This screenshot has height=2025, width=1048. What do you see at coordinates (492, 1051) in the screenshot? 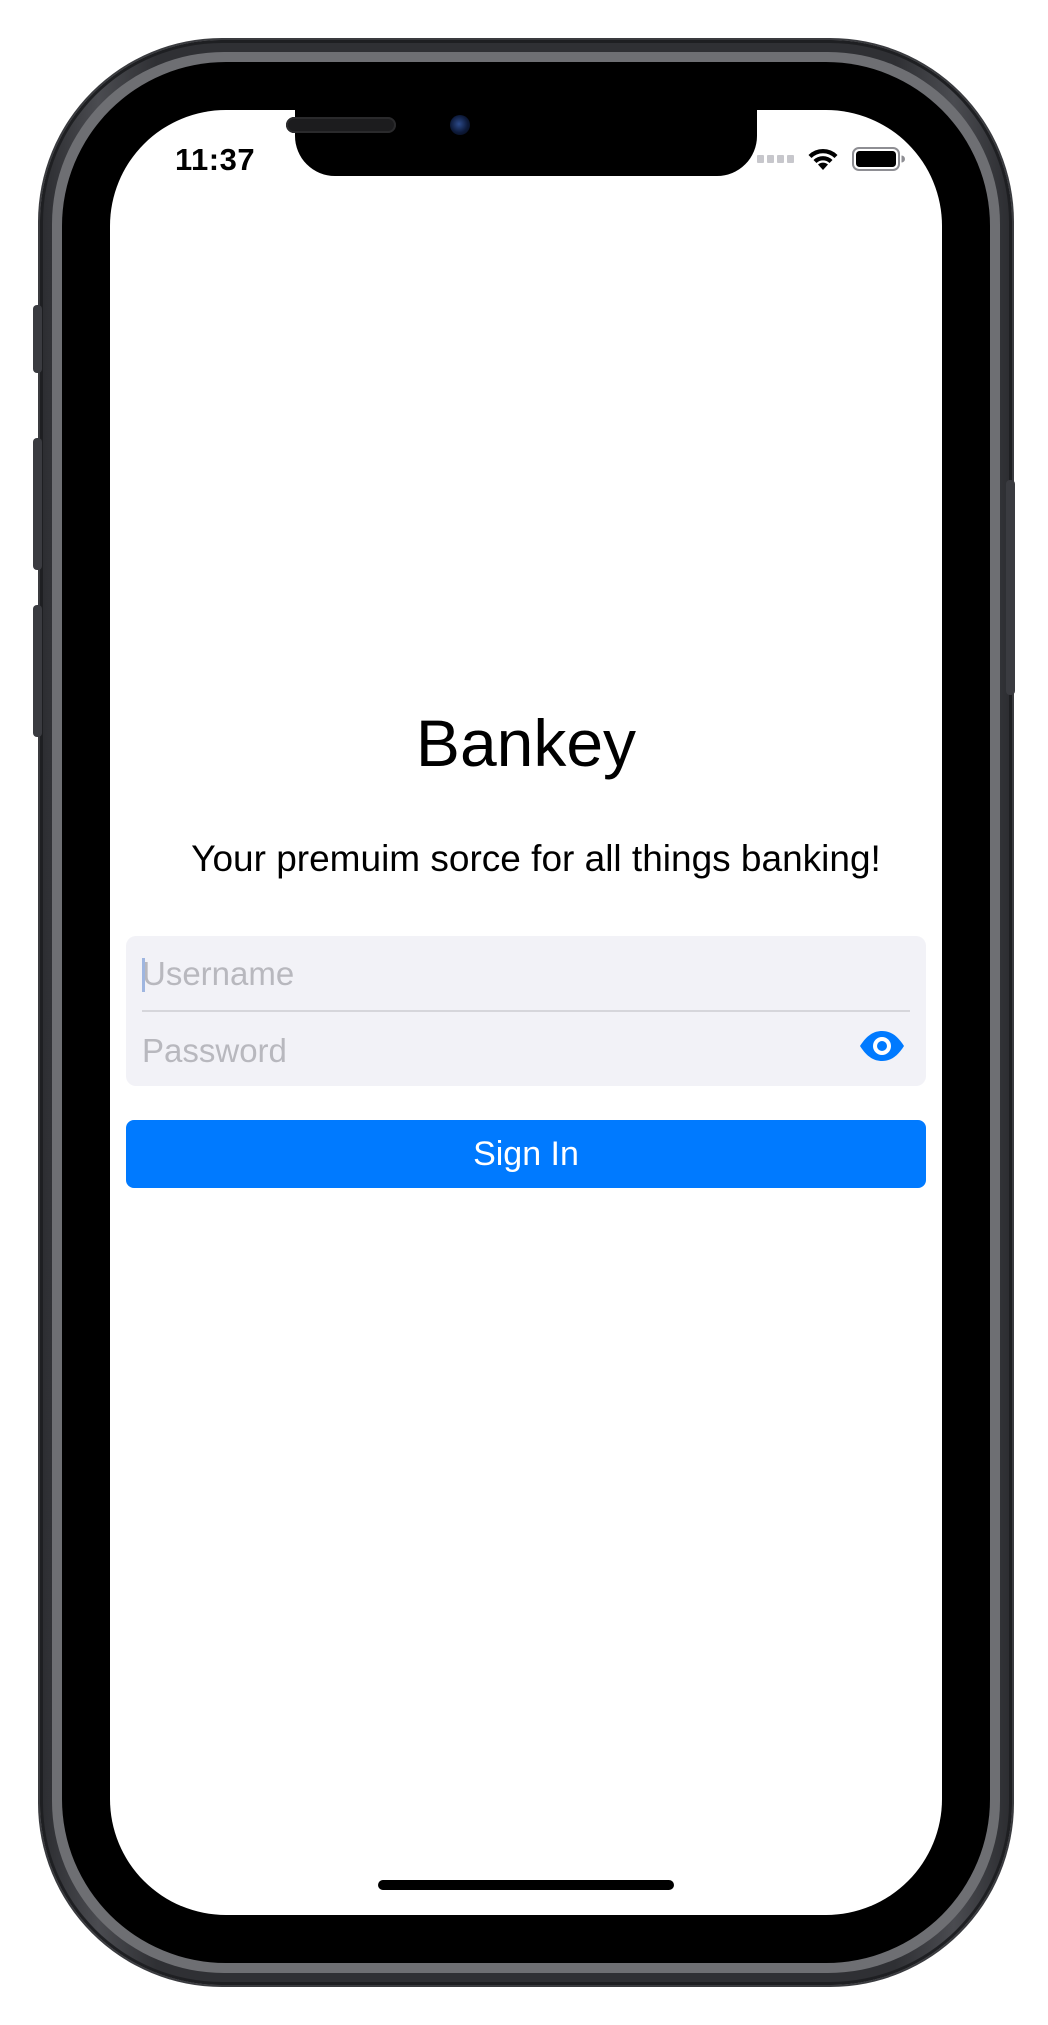
I see `password-field` at bounding box center [492, 1051].